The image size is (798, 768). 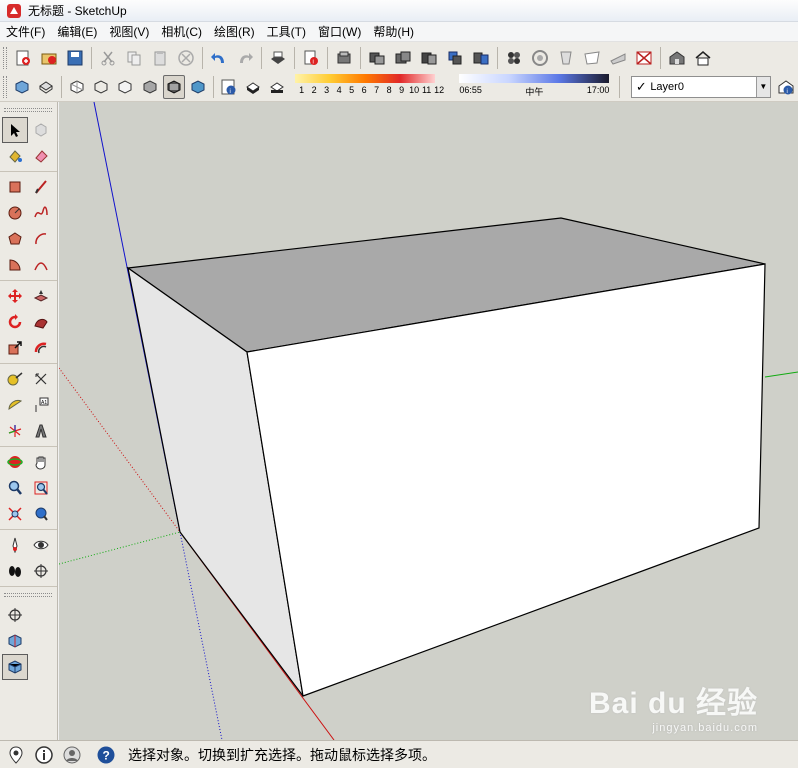 I want to click on section-display-icon, so click(x=15, y=641).